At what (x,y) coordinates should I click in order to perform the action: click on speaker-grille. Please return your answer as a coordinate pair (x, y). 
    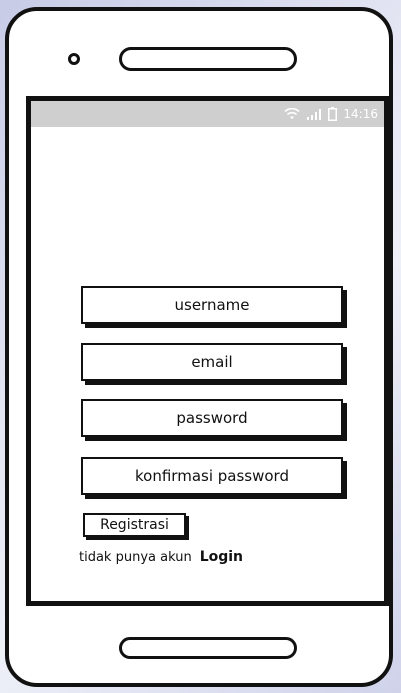
    Looking at the image, I should click on (208, 59).